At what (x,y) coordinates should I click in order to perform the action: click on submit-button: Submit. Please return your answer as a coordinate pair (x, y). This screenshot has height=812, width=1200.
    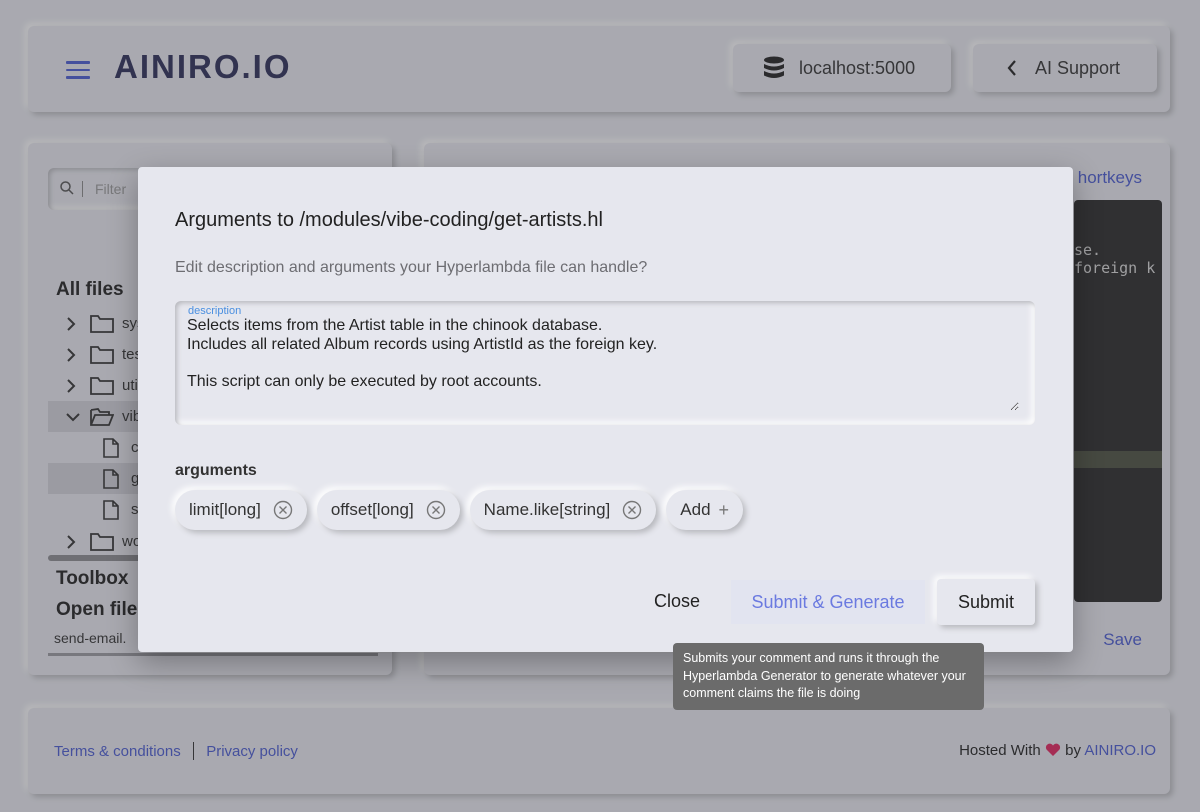
    Looking at the image, I should click on (986, 602).